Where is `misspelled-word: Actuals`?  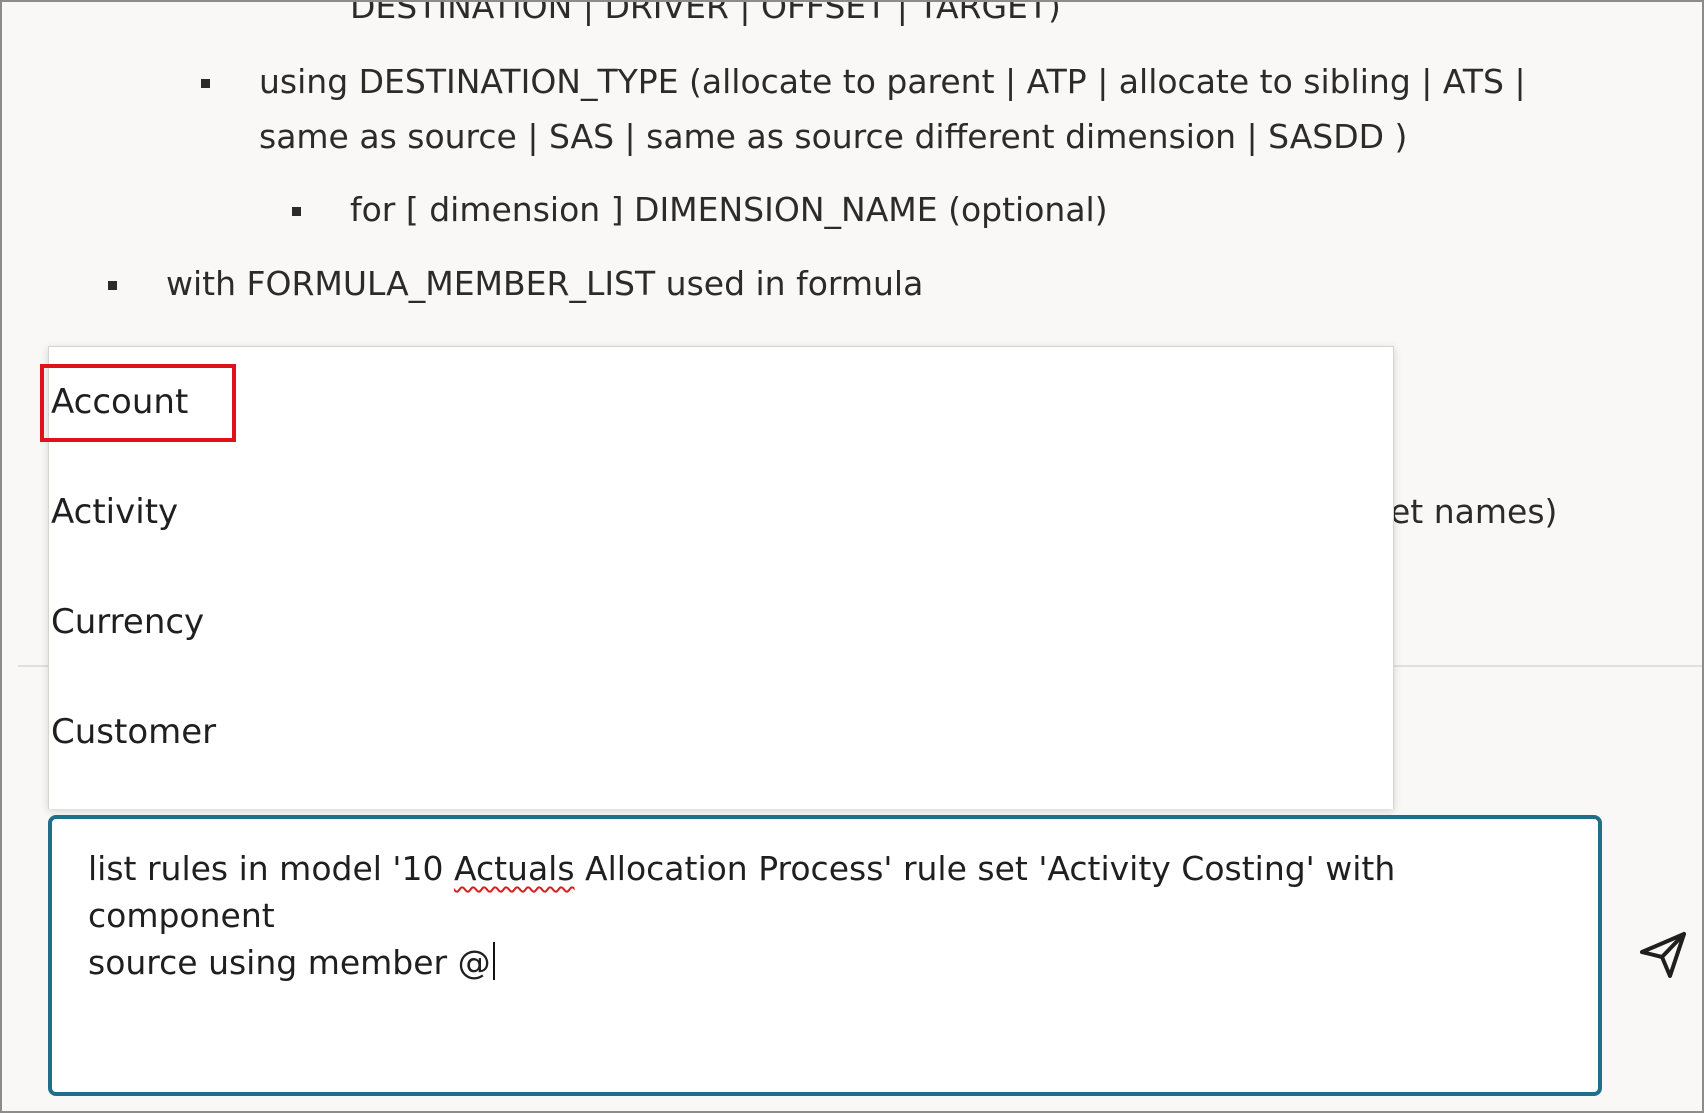
misspelled-word: Actuals is located at coordinates (514, 868).